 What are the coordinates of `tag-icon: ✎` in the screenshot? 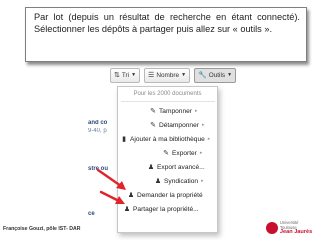 It's located at (153, 111).